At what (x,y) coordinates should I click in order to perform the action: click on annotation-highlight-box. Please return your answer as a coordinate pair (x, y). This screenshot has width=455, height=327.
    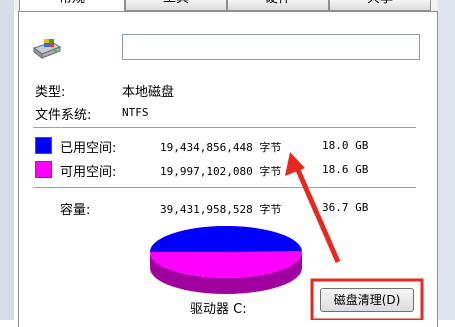
    Looking at the image, I should click on (367, 299).